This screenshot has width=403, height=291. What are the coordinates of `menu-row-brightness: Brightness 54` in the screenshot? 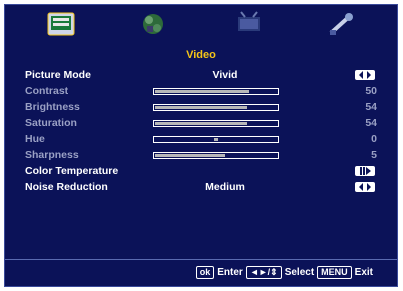 It's located at (205, 108).